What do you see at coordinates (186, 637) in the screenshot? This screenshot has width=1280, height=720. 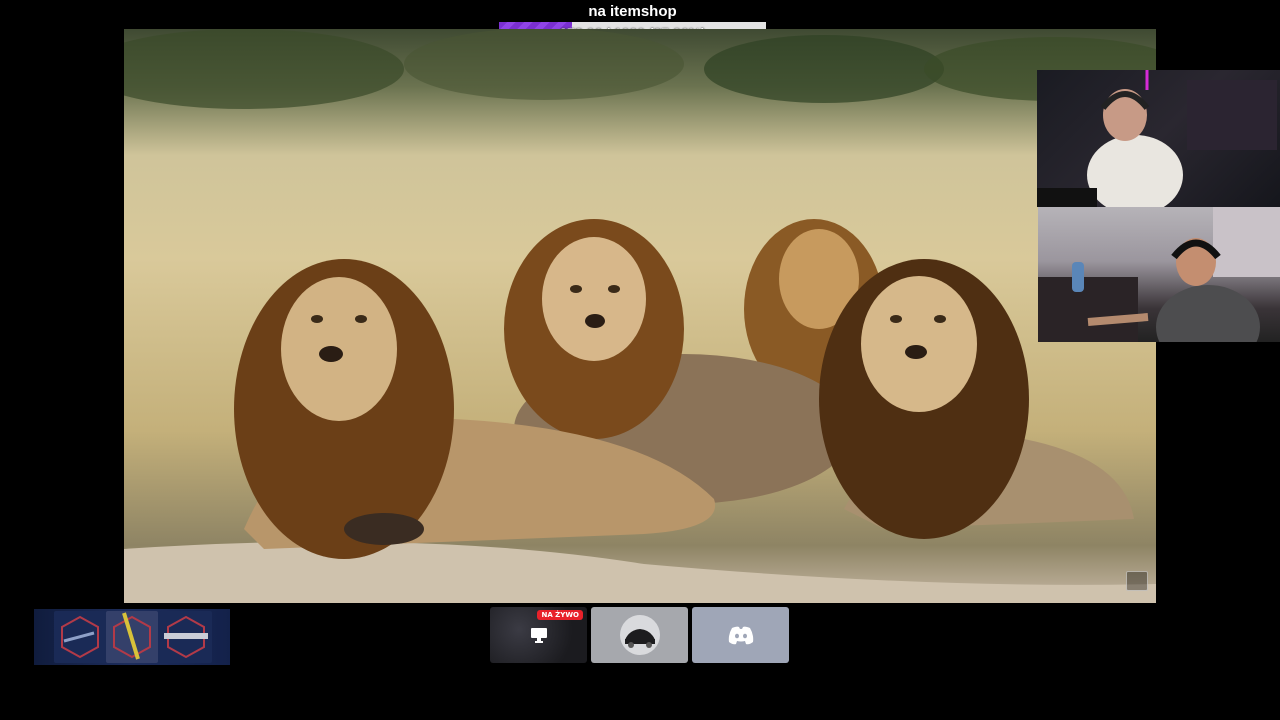 I see `rifle-icon` at bounding box center [186, 637].